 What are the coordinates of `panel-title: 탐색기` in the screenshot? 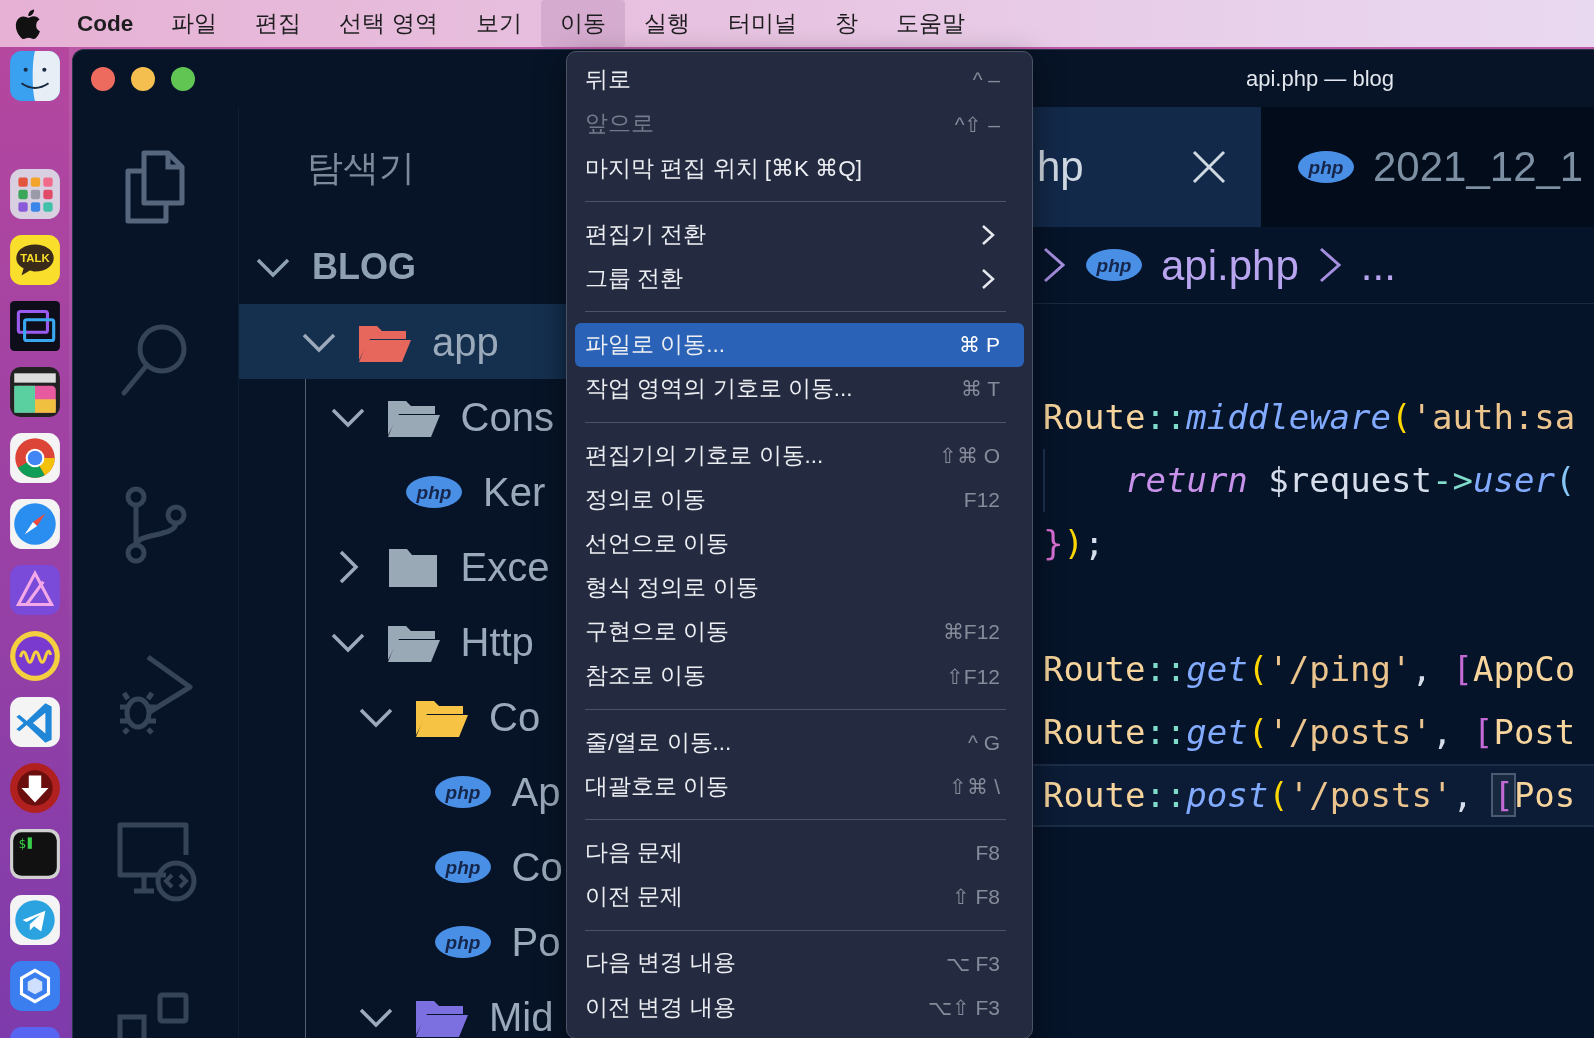 It's located at (361, 168).